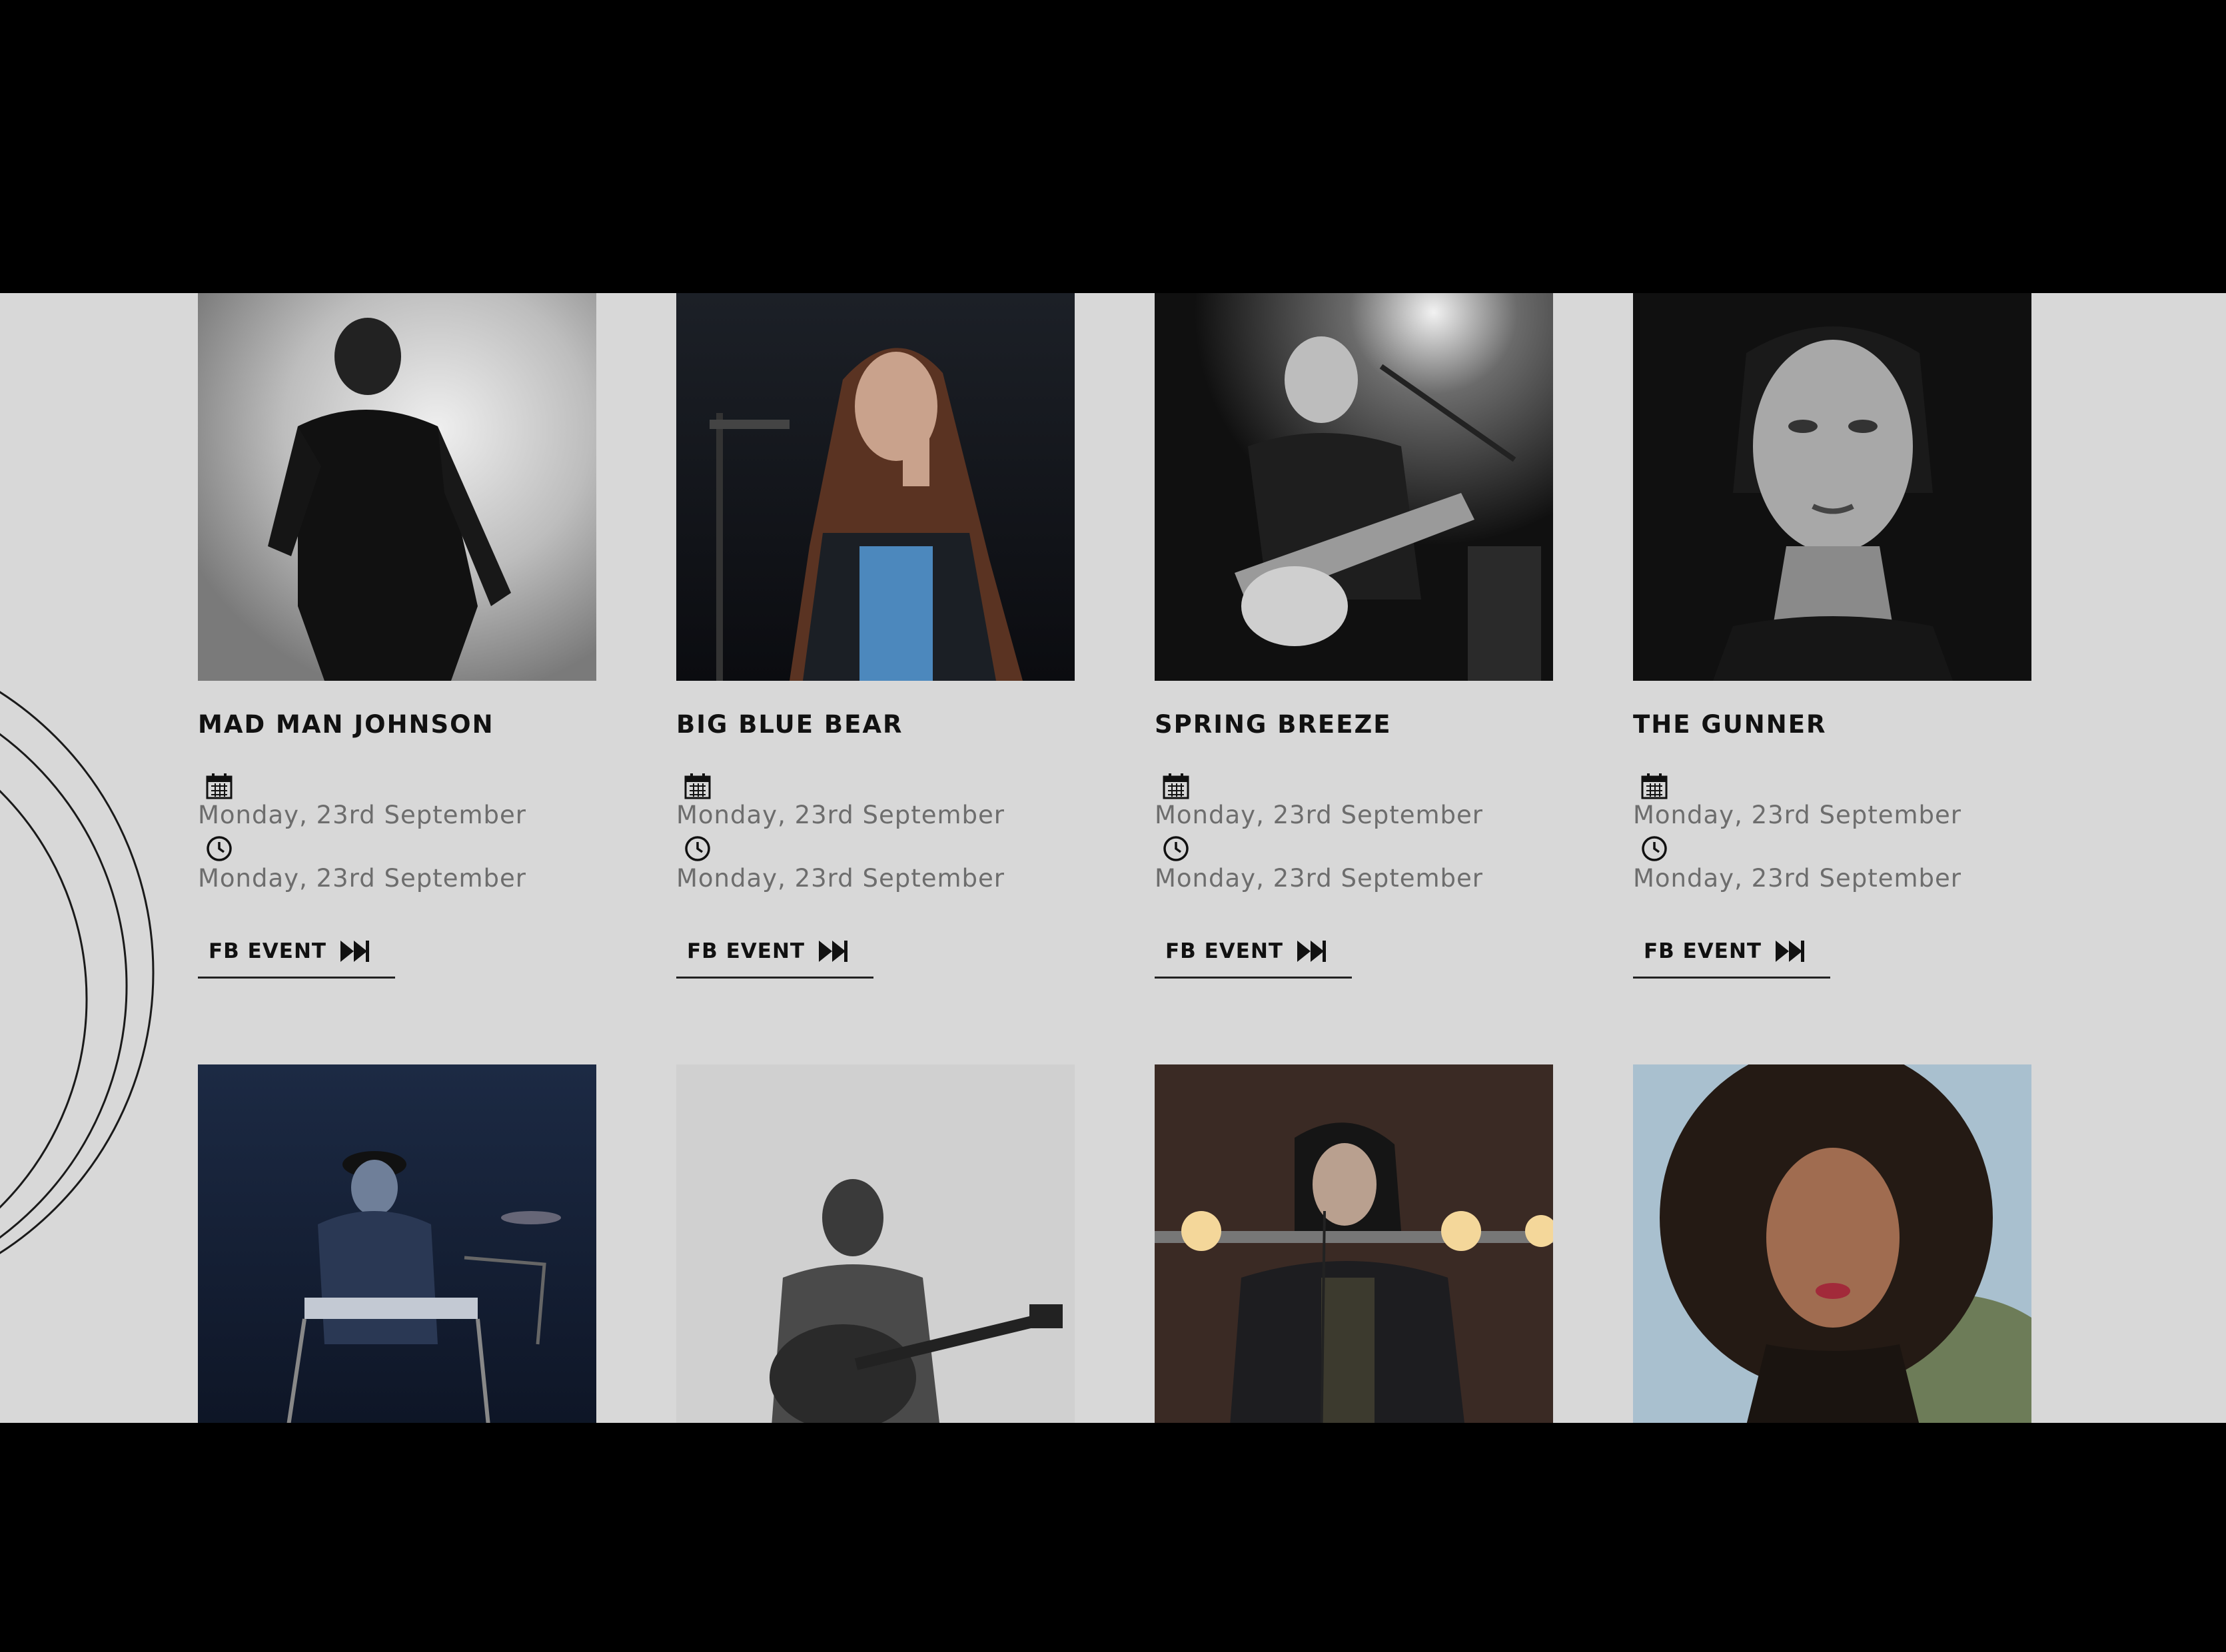 This screenshot has height=1652, width=2226. I want to click on event-name: SPRING BREEZE, so click(1273, 724).